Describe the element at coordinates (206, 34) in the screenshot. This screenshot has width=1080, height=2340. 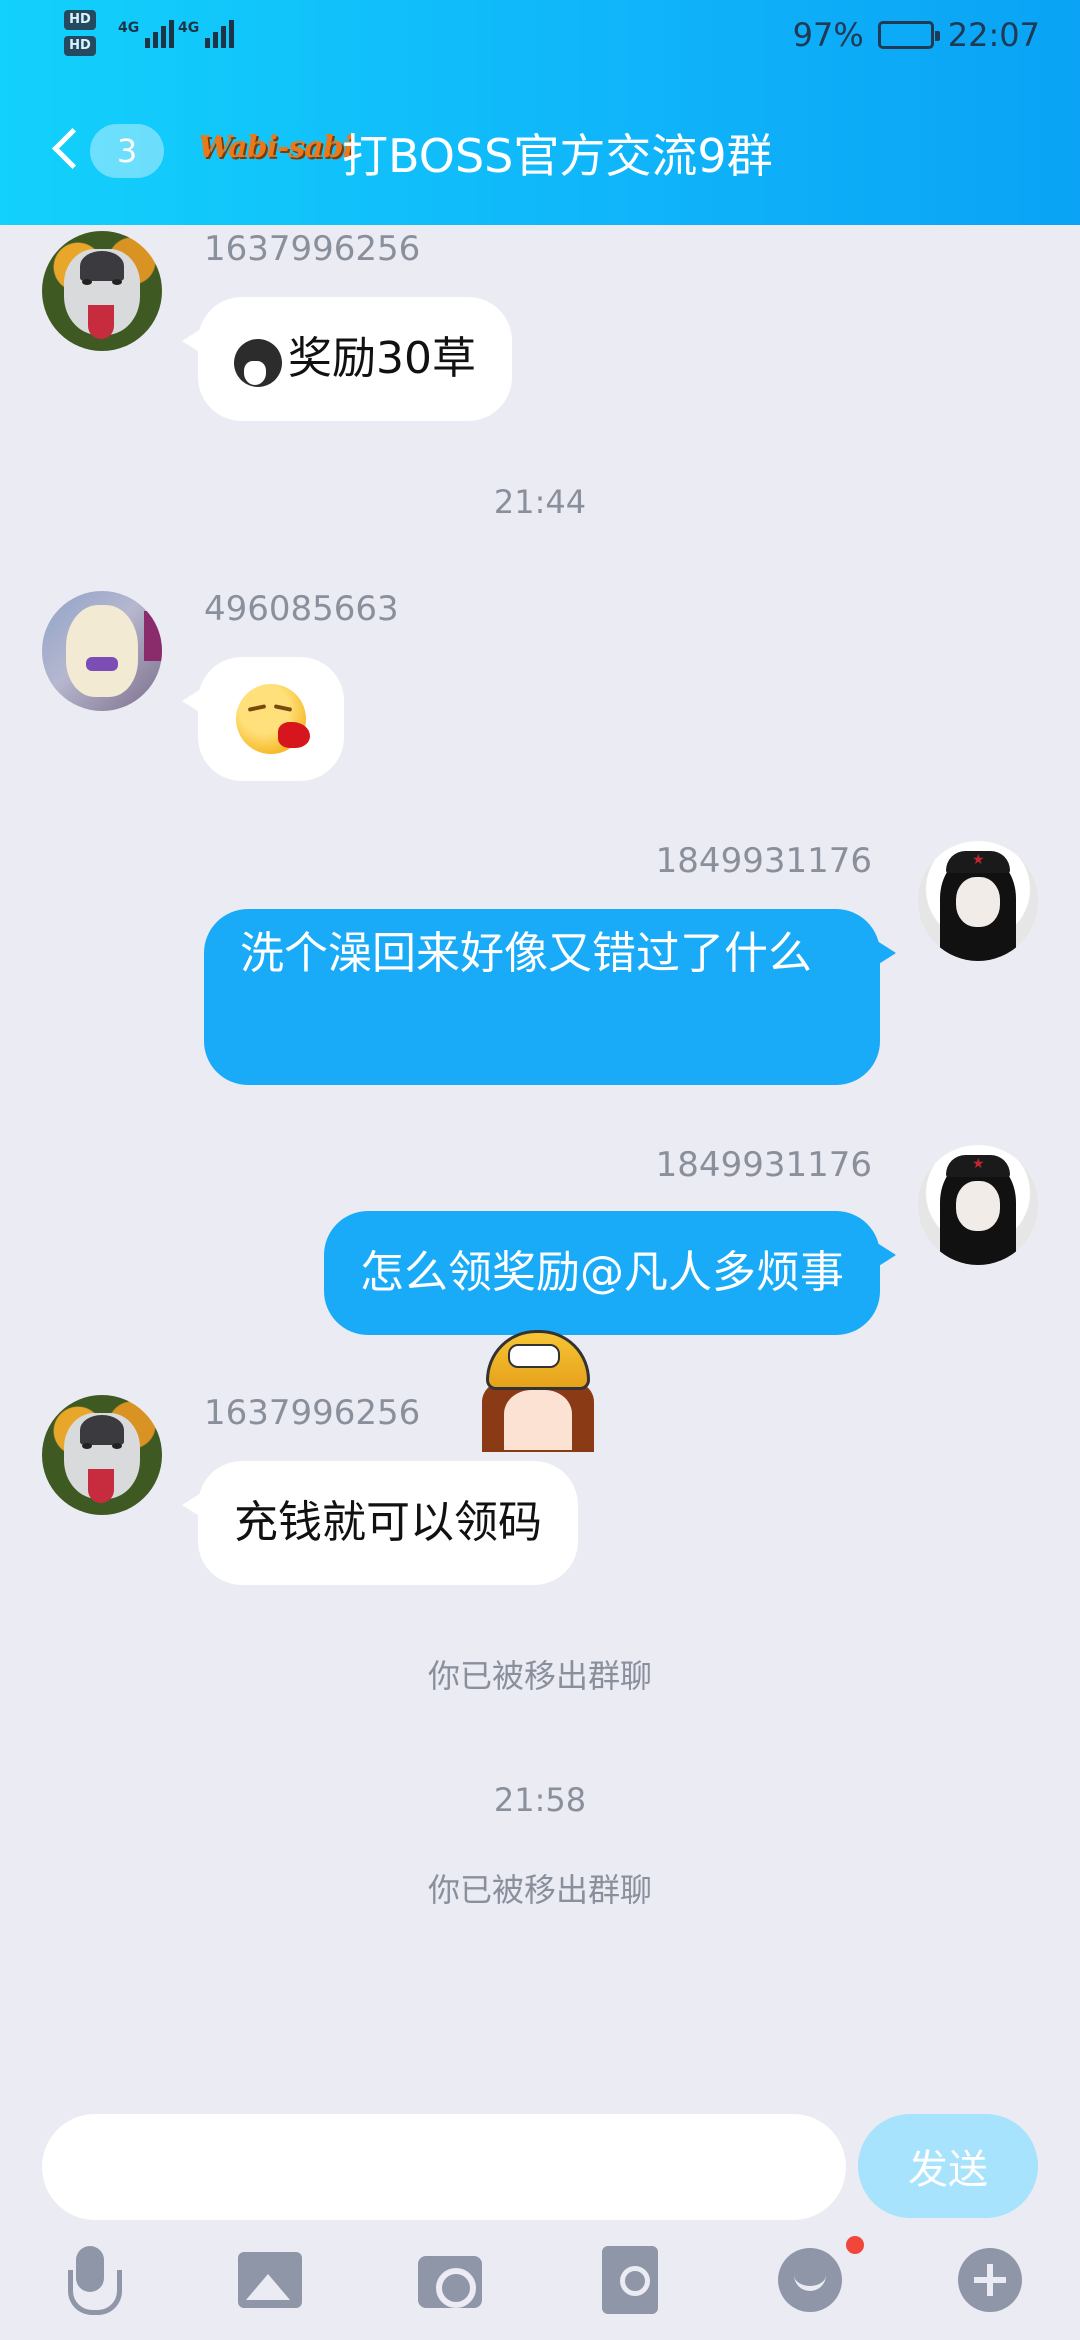
I see `signal-icon-2: 4G` at that location.